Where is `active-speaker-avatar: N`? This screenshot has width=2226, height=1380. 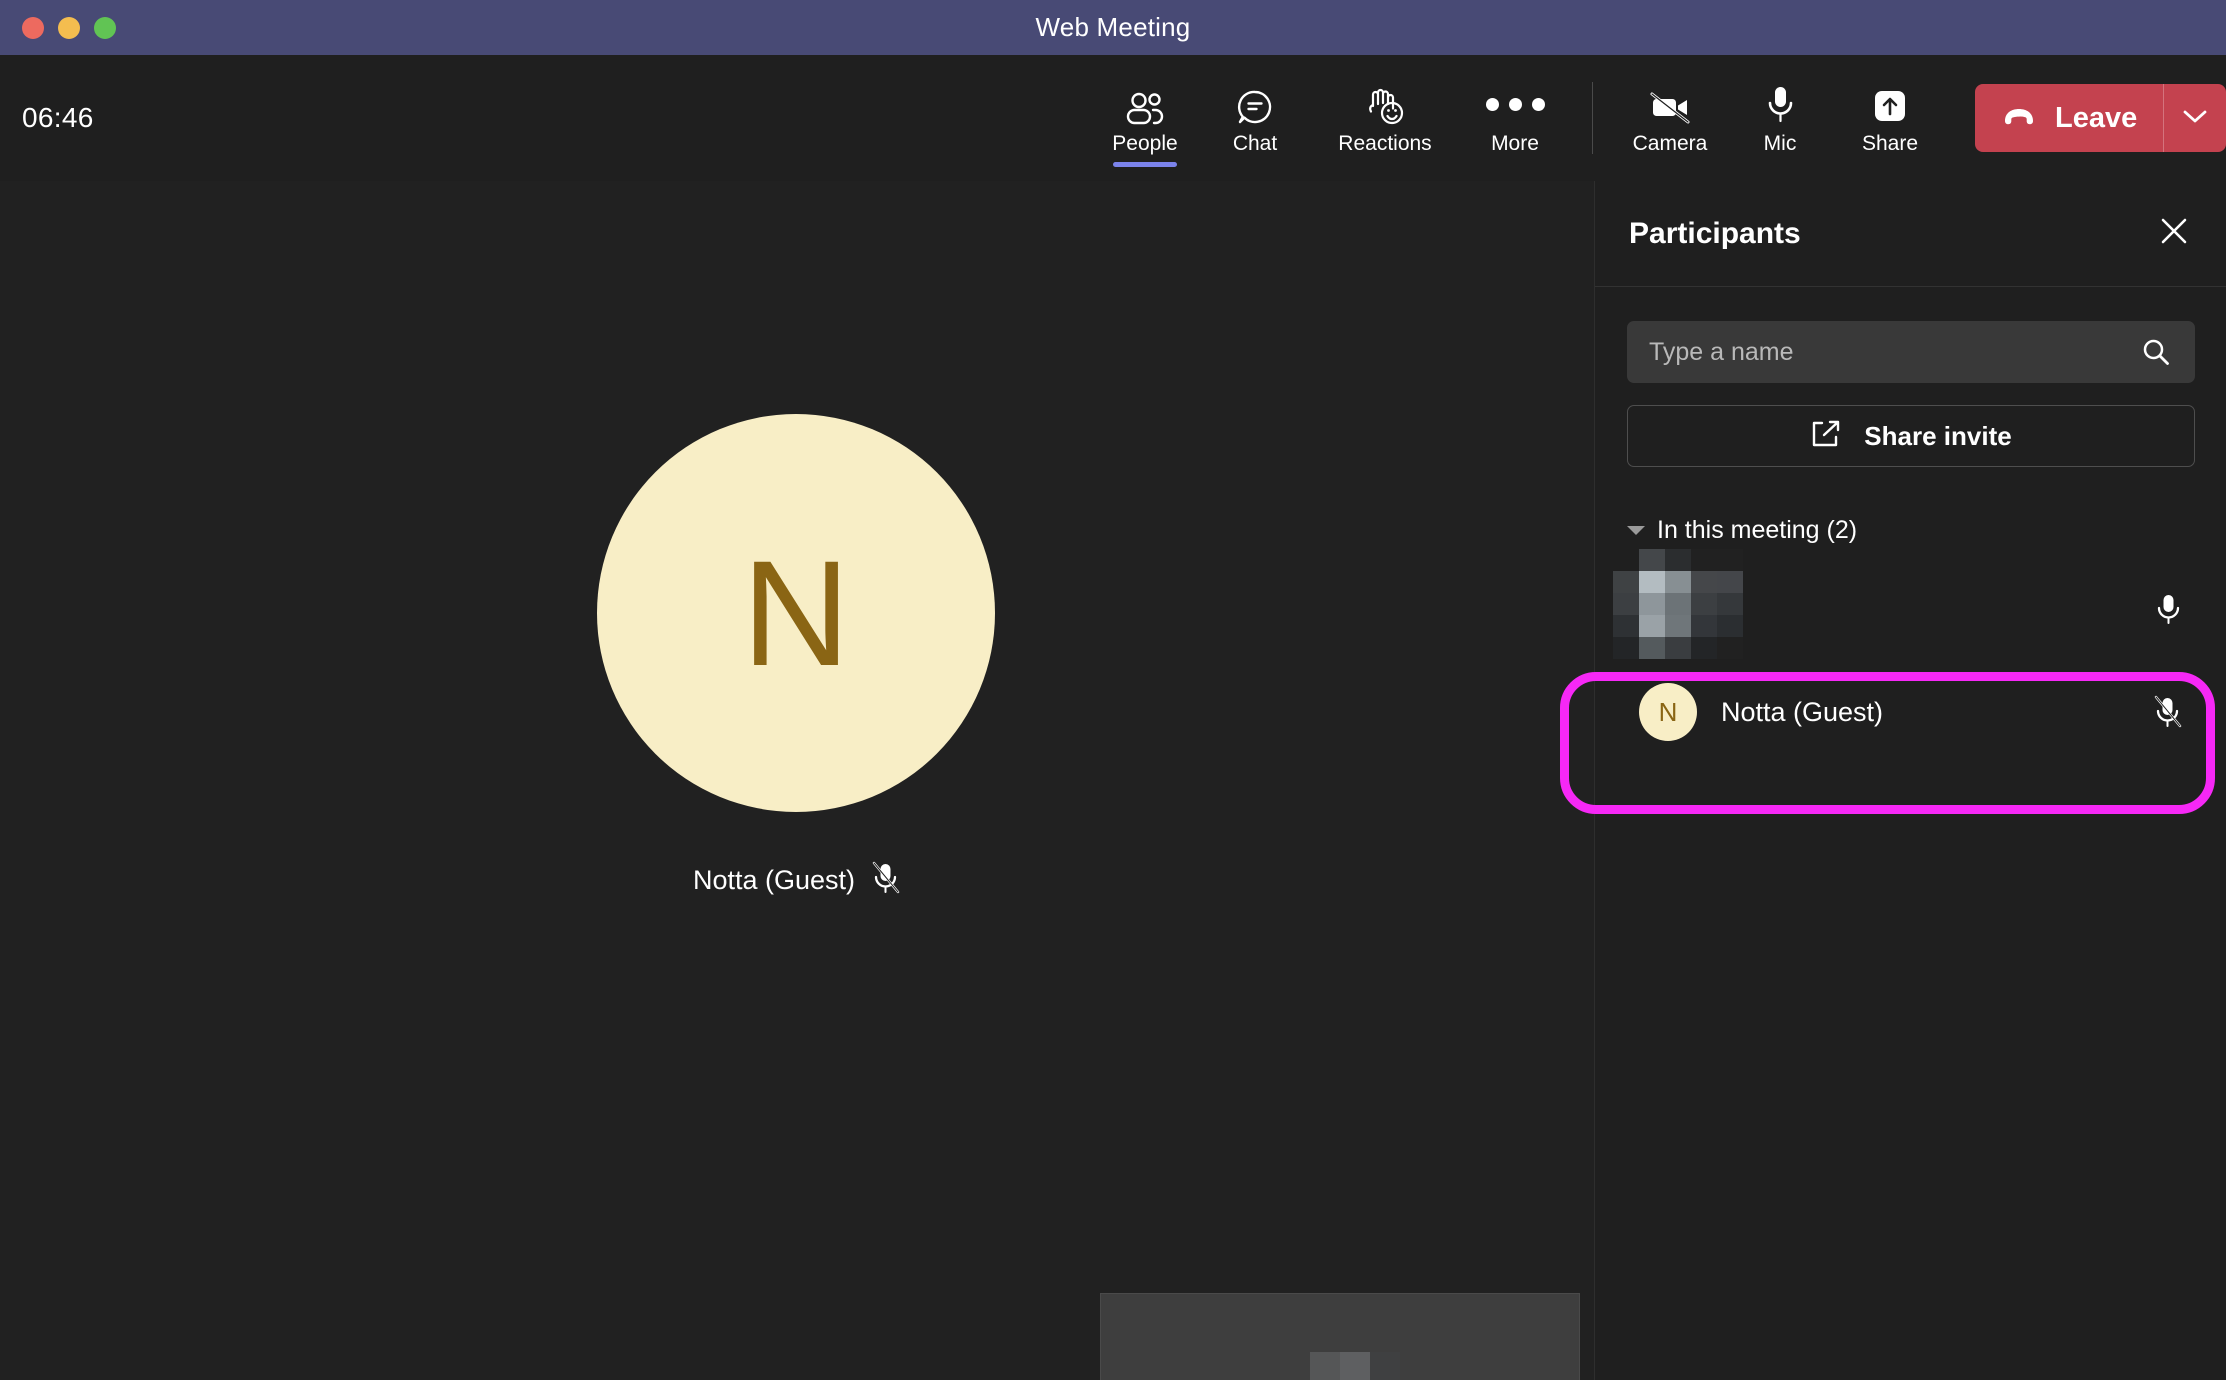
active-speaker-avatar: N is located at coordinates (796, 613).